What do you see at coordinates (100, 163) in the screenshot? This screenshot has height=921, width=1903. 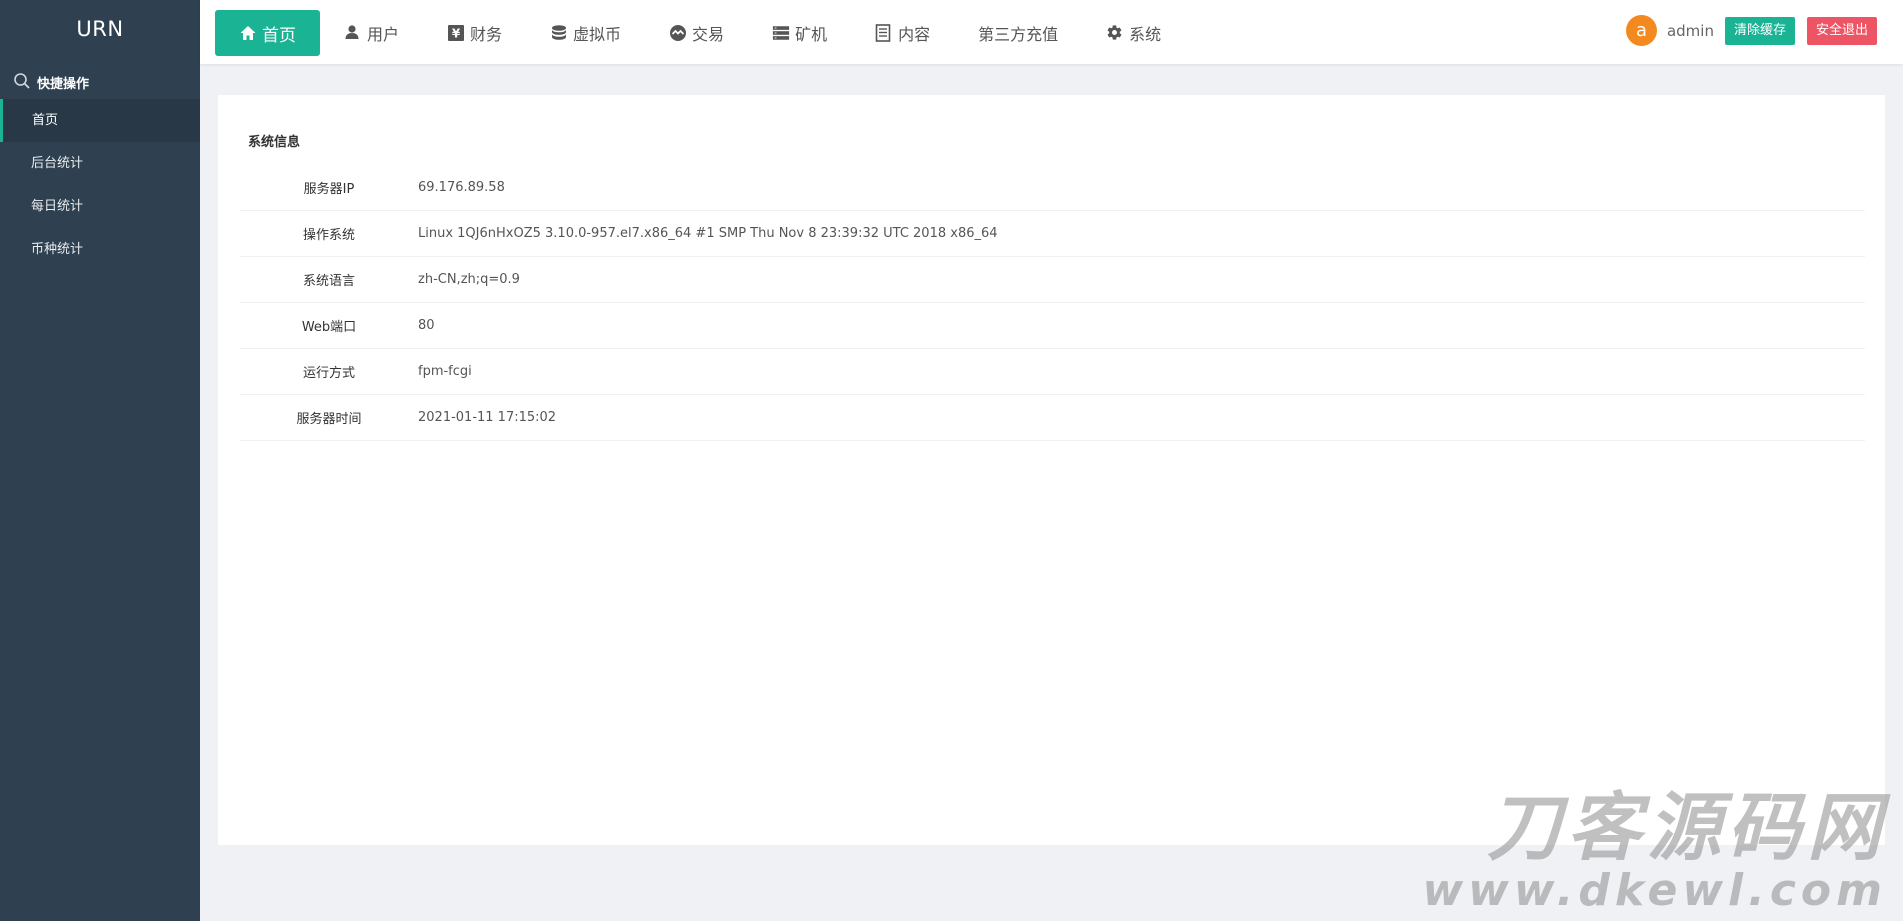 I see `sidebar-item-backend-stats: 后台统计` at bounding box center [100, 163].